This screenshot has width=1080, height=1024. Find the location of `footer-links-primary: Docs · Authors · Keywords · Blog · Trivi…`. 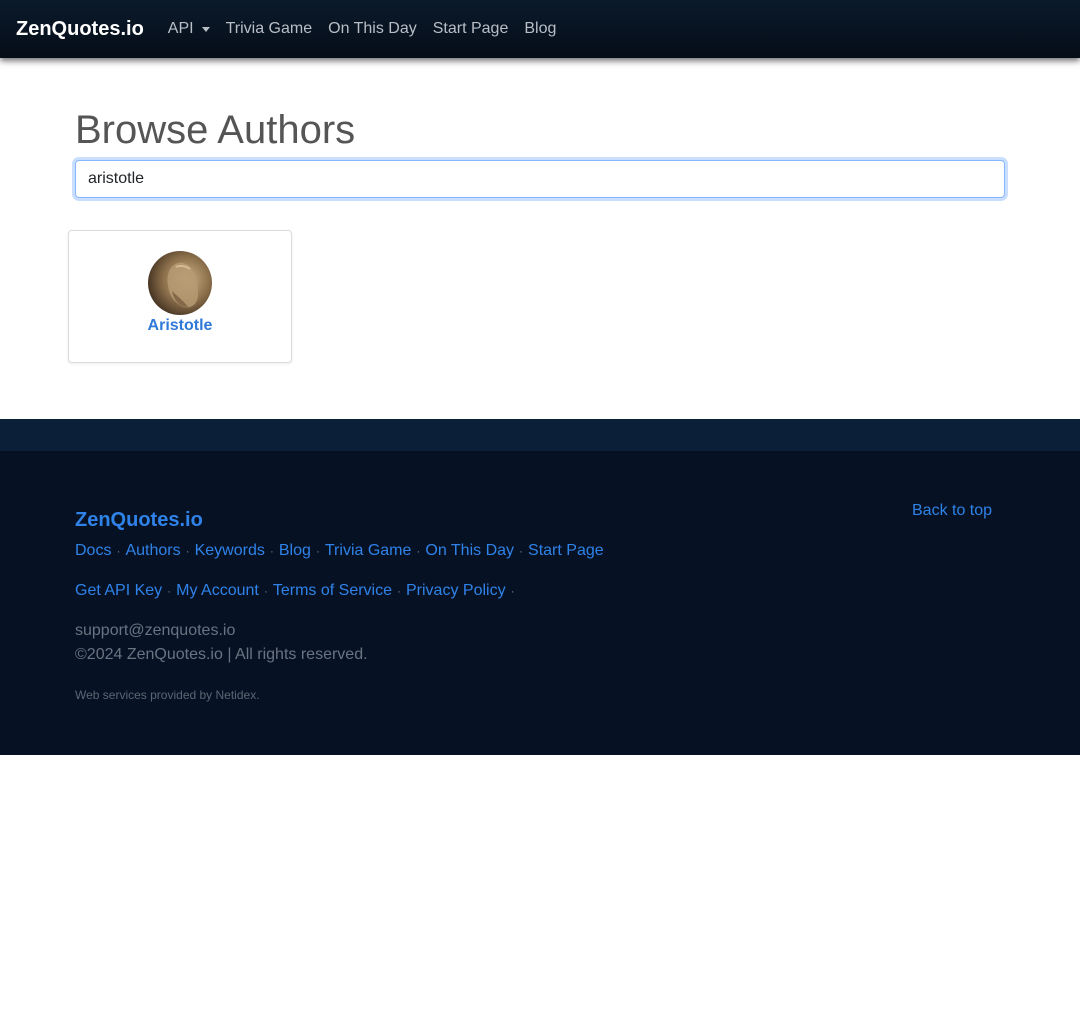

footer-links-primary: Docs · Authors · Keywords · Blog · Trivi… is located at coordinates (339, 551).